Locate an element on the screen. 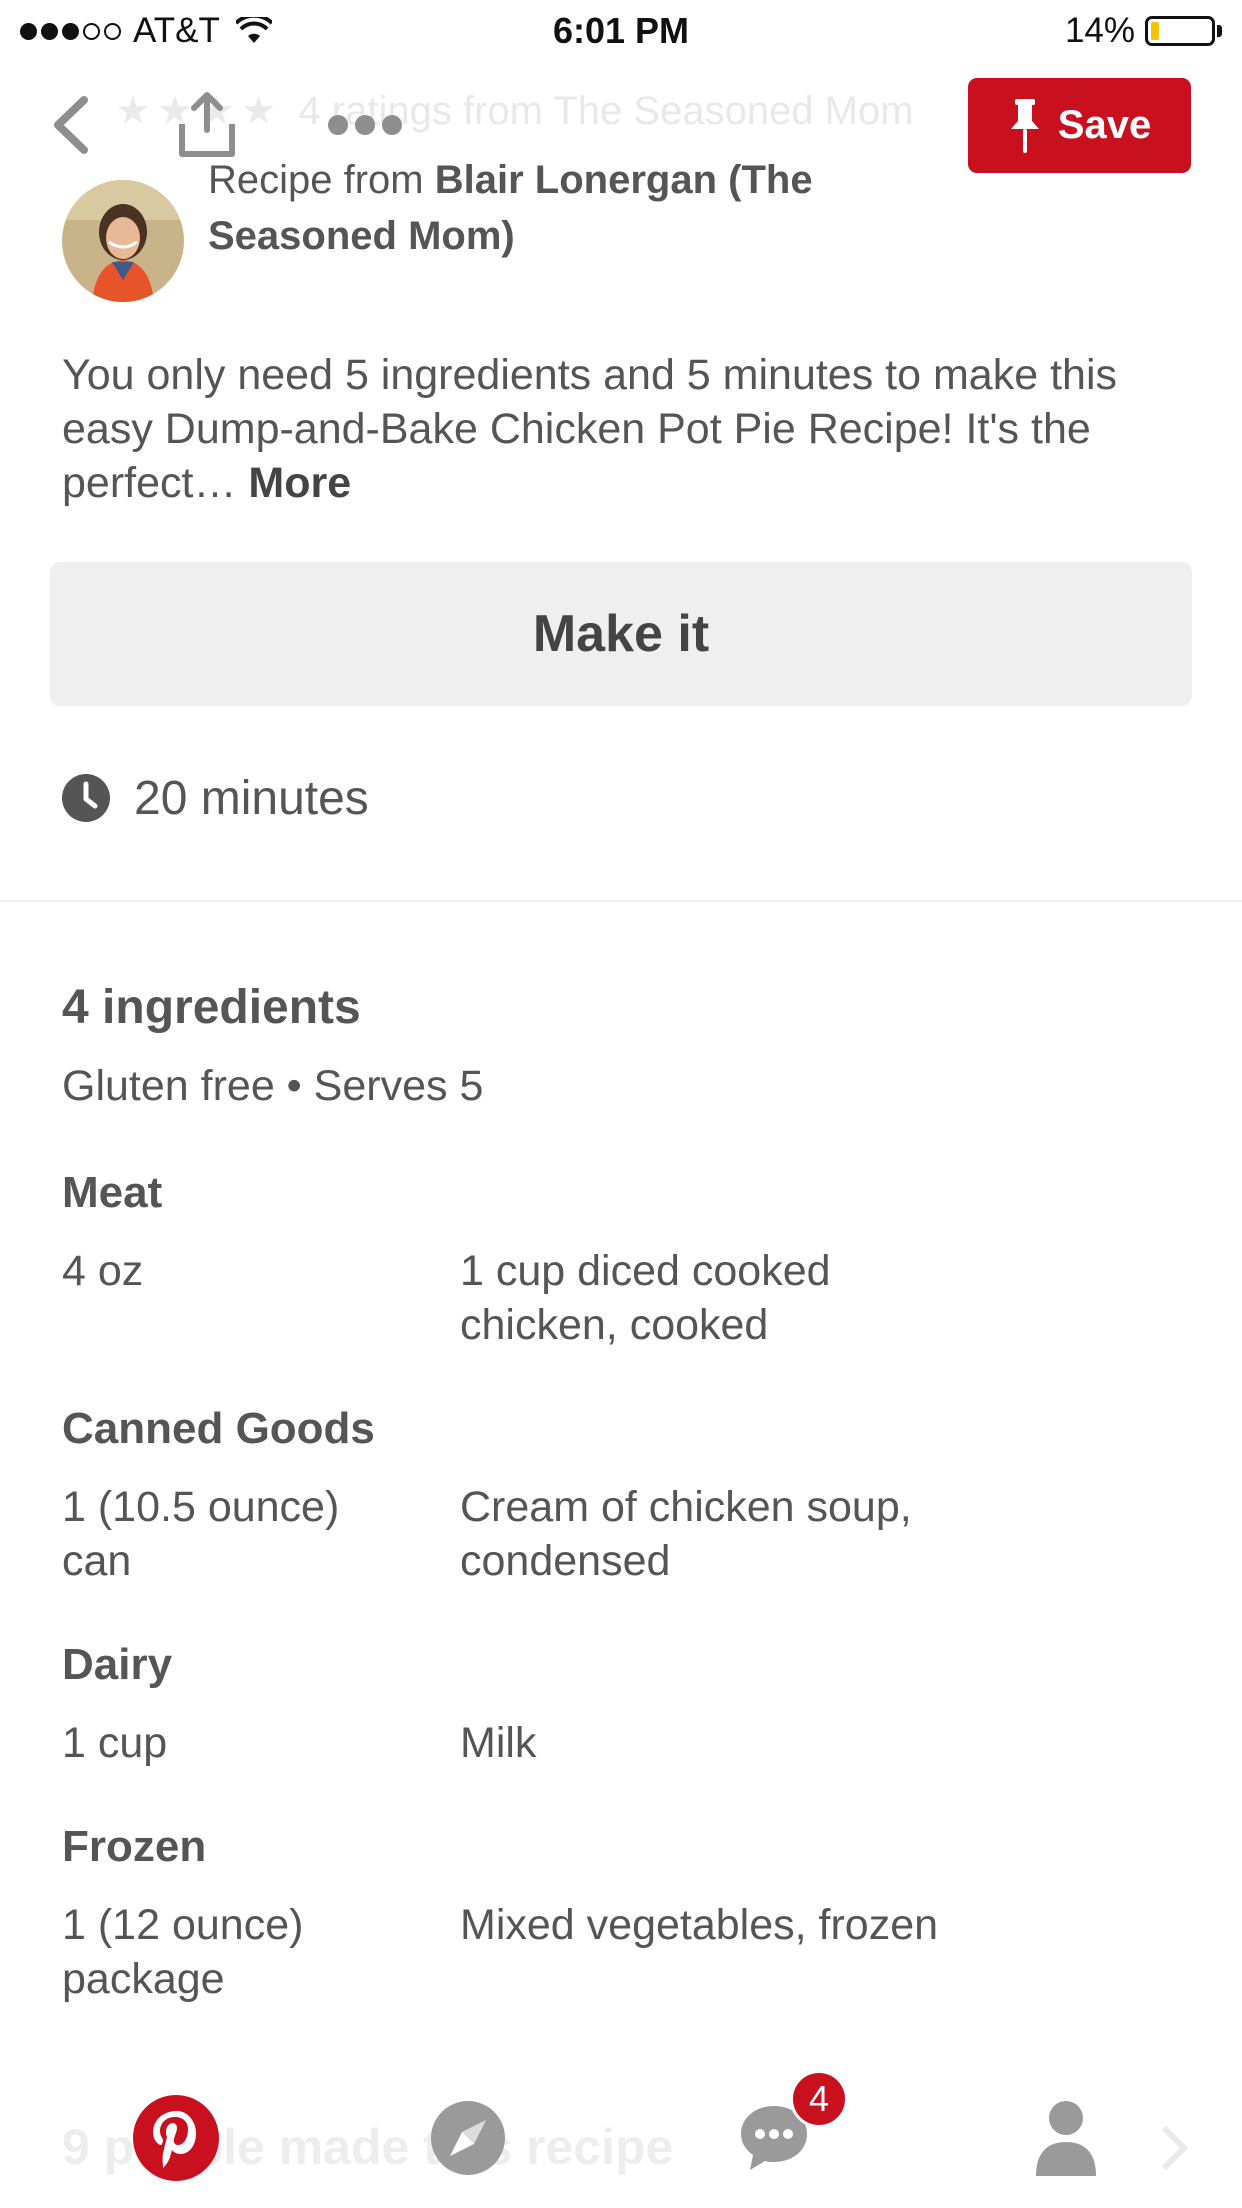  ingredients-title: 4 ingredients is located at coordinates (211, 1007).